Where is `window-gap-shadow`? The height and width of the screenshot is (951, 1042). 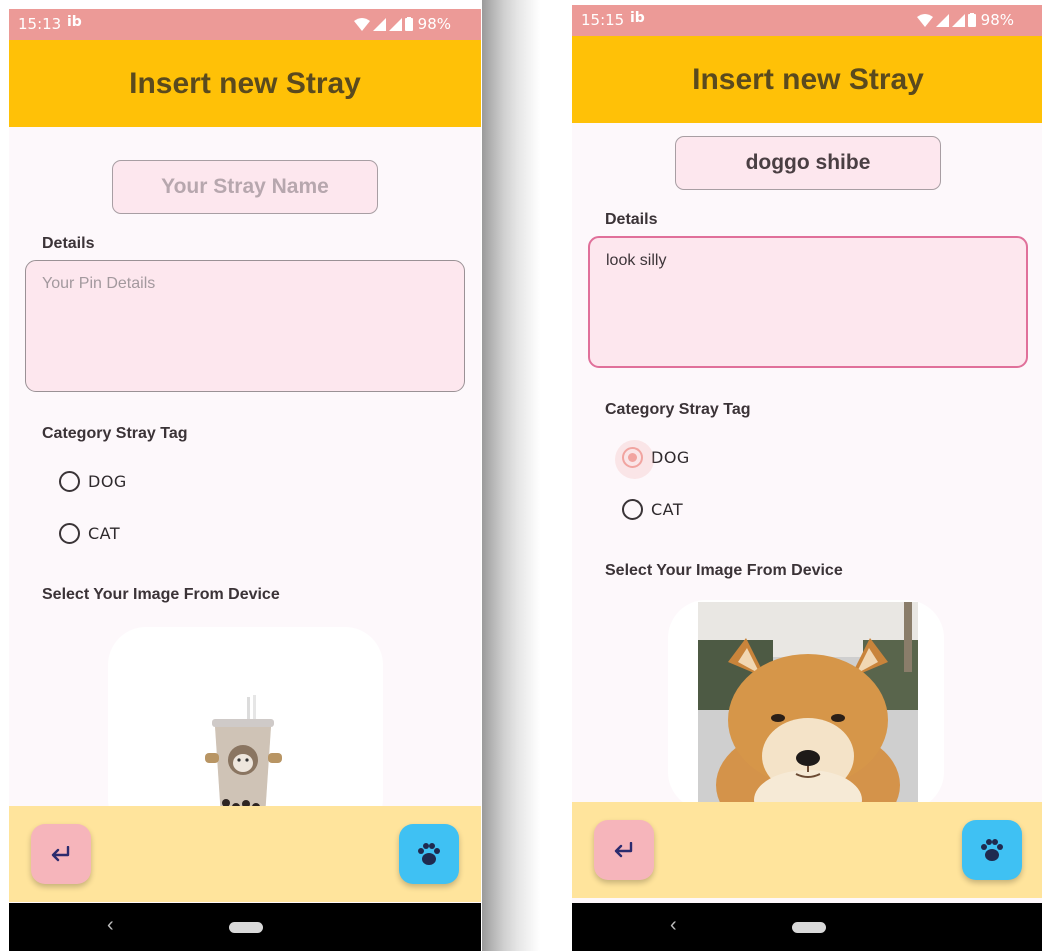 window-gap-shadow is located at coordinates (511, 475).